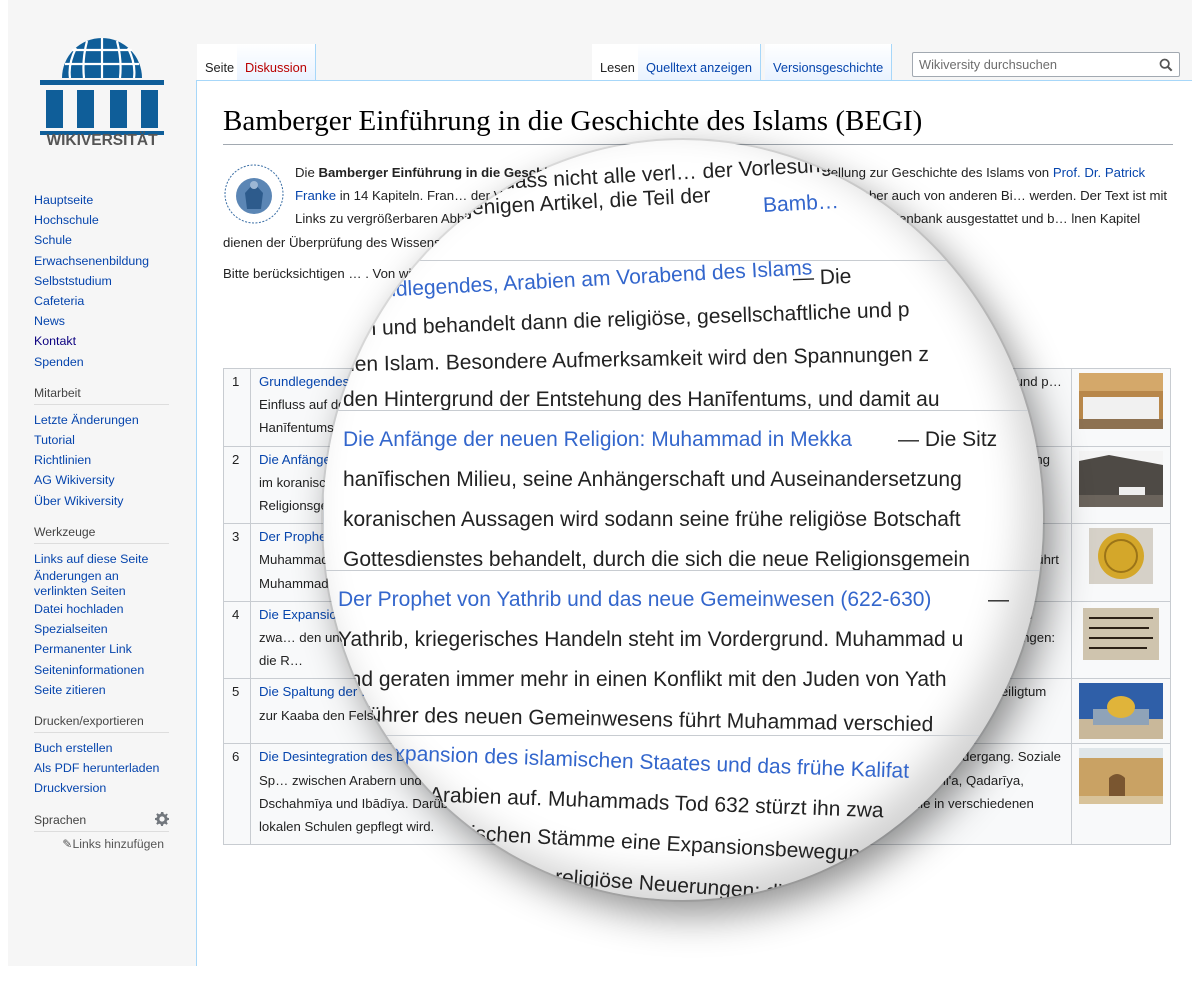  What do you see at coordinates (106, 200) in the screenshot?
I see `sidebar-item-hauptseite: Hauptseite` at bounding box center [106, 200].